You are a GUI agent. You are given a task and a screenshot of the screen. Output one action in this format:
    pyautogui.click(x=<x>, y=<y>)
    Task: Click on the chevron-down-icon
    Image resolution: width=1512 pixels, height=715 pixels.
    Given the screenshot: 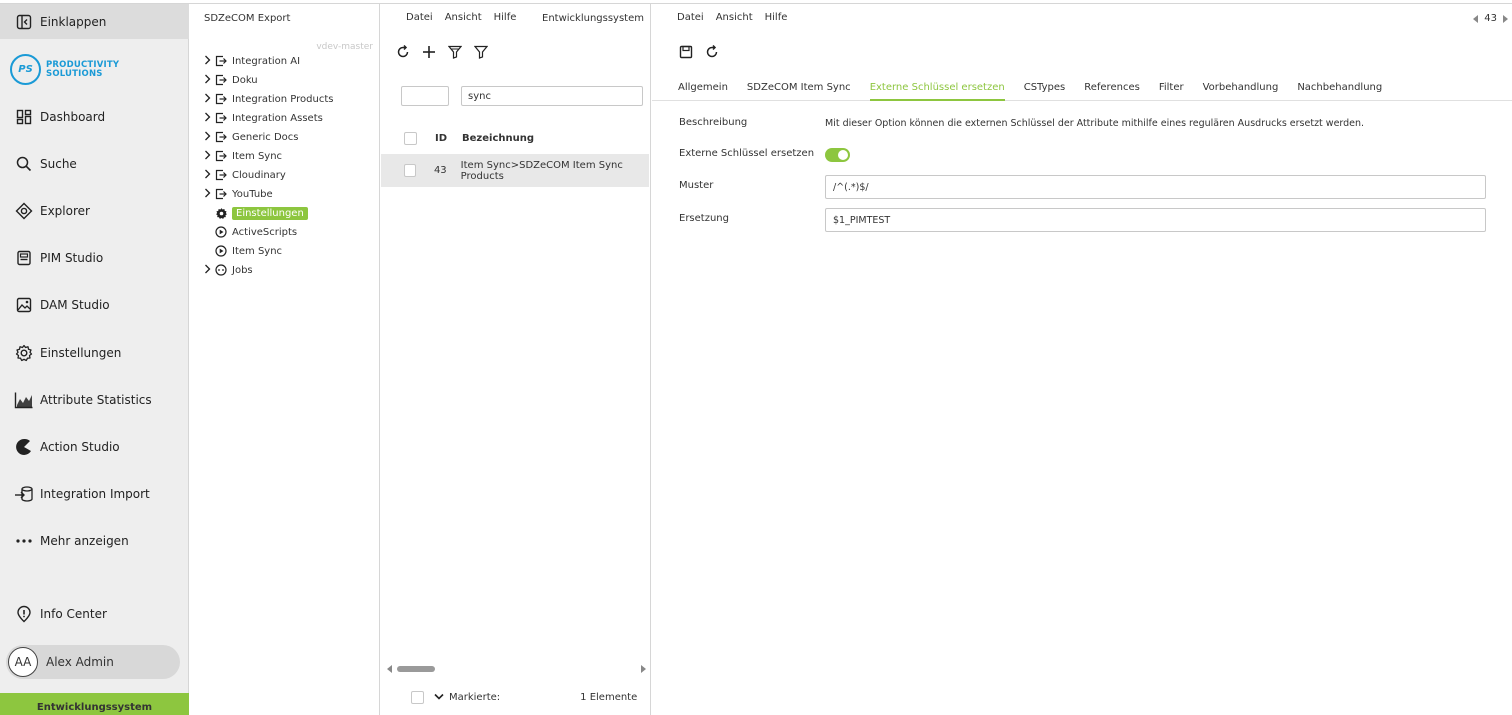 What is the action you would take?
    pyautogui.click(x=439, y=697)
    